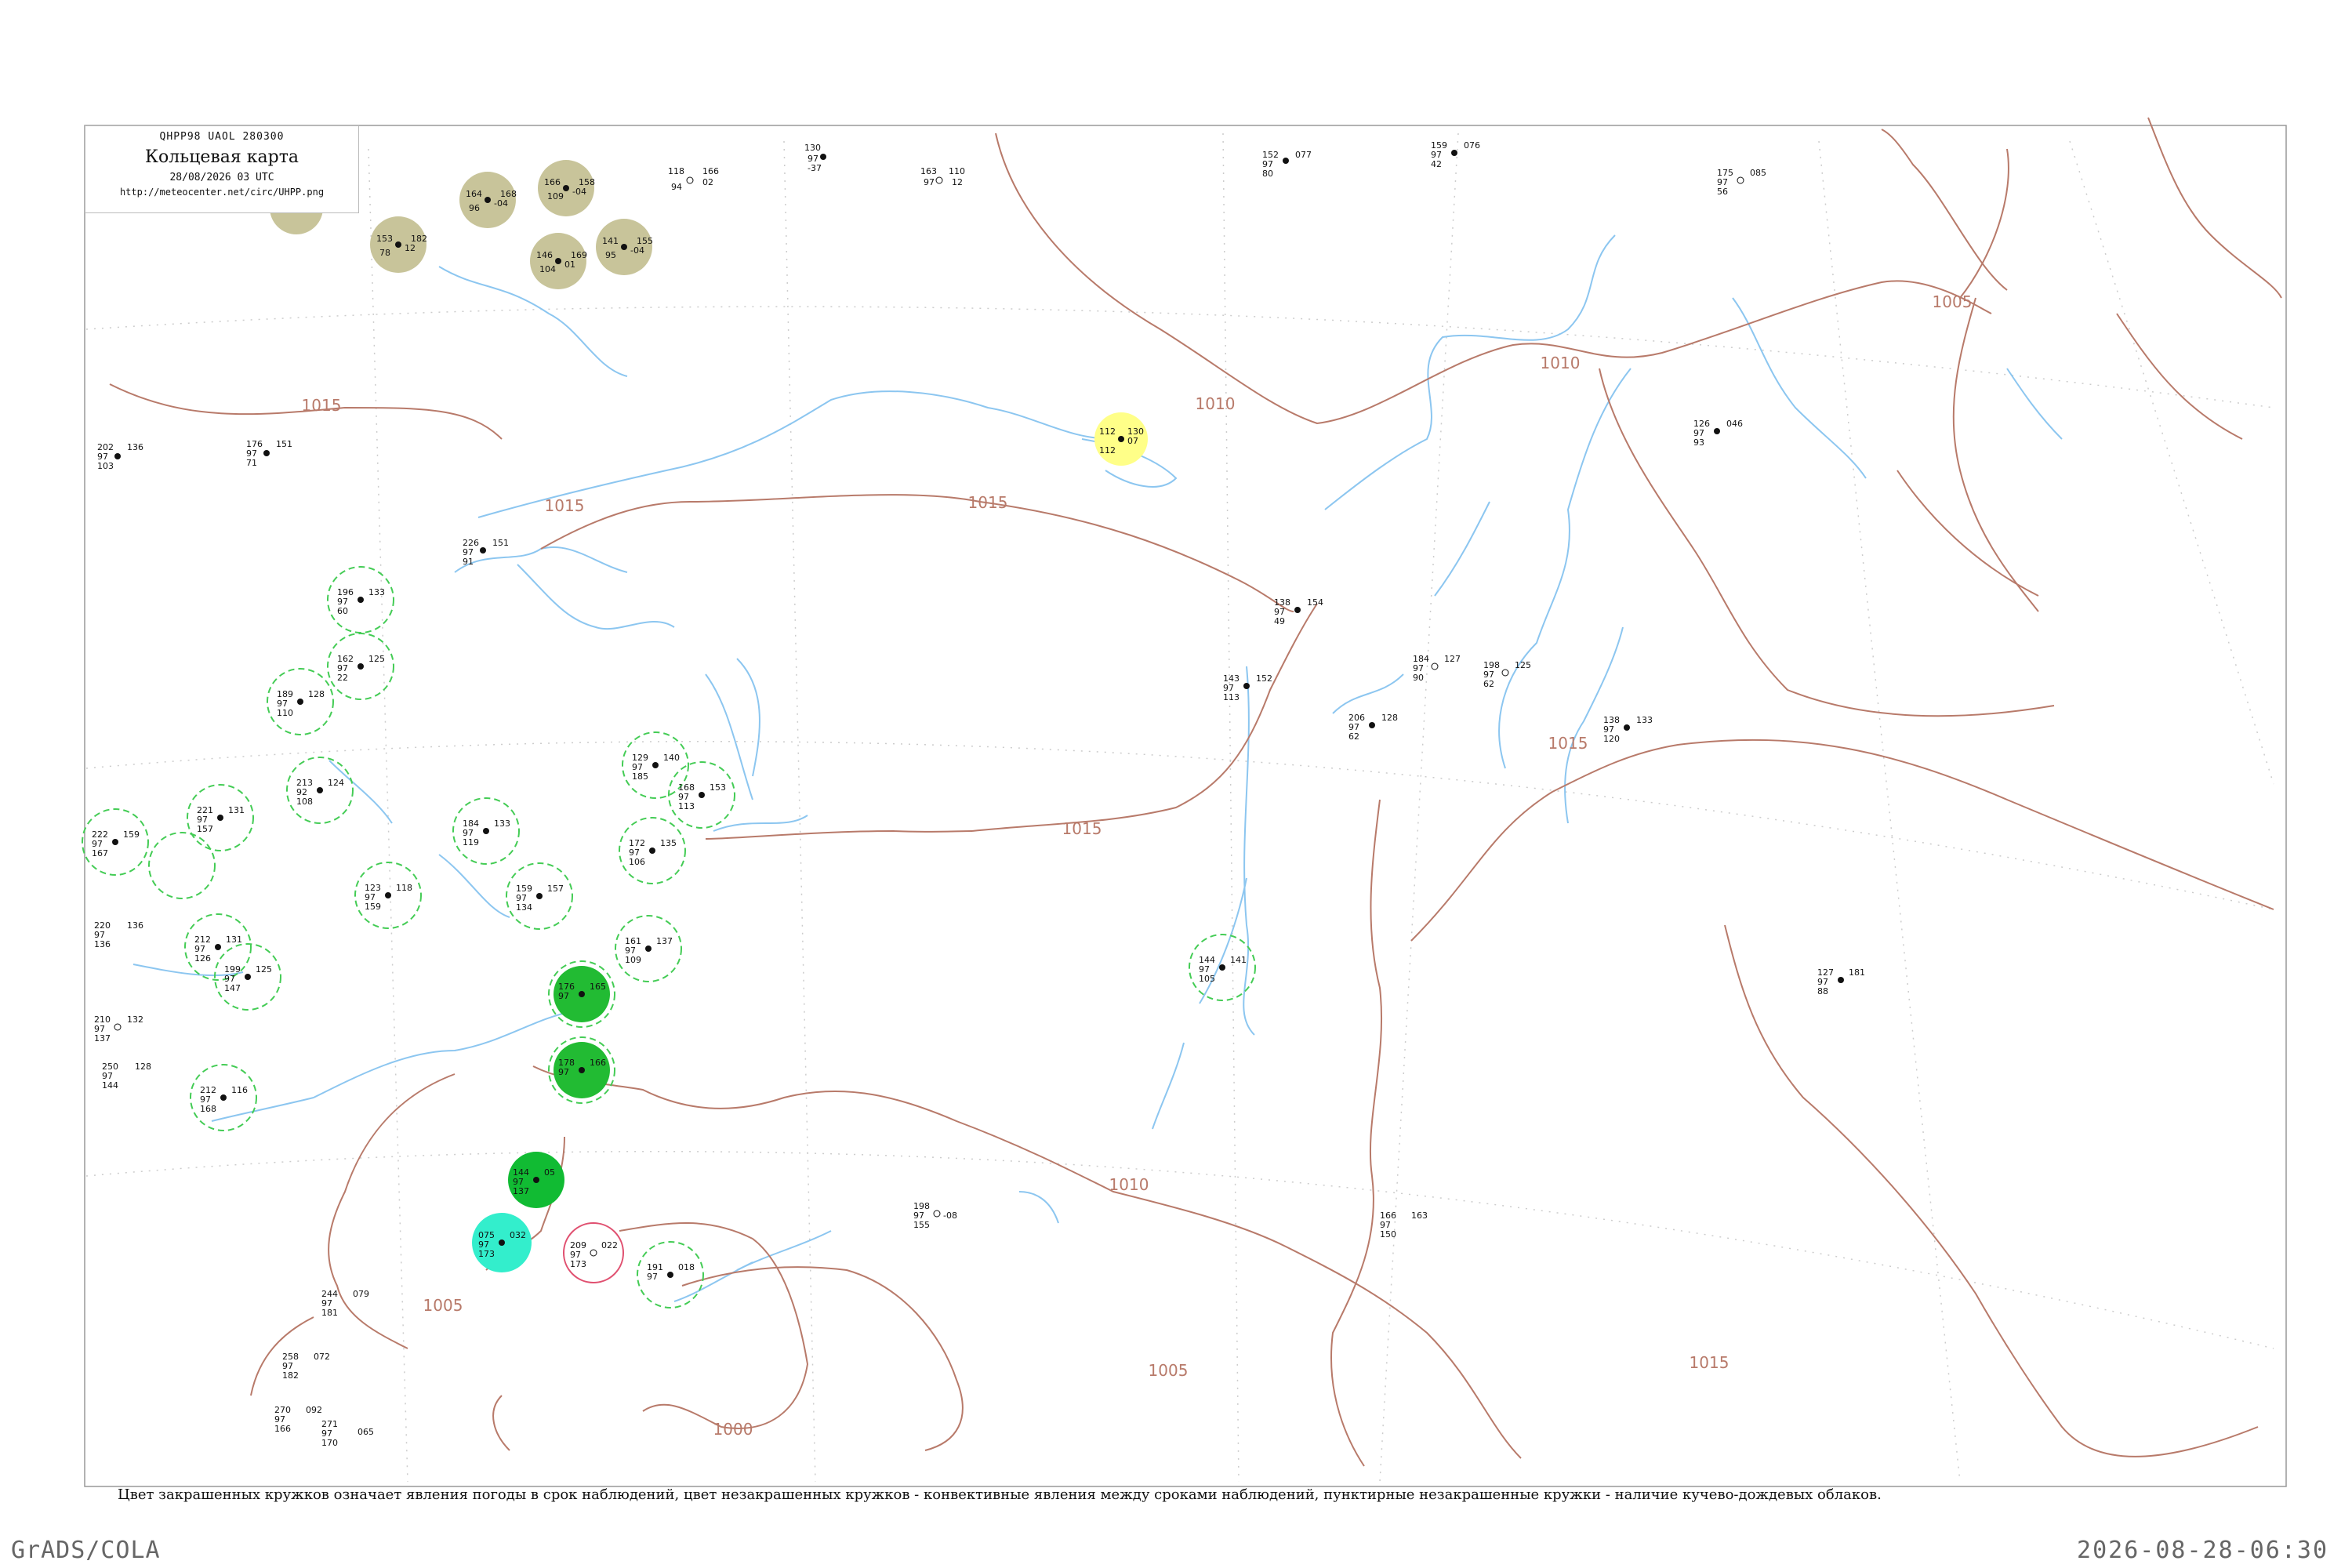 The image size is (2352, 1568). What do you see at coordinates (100, 853) in the screenshot?
I see `svg-text: 167` at bounding box center [100, 853].